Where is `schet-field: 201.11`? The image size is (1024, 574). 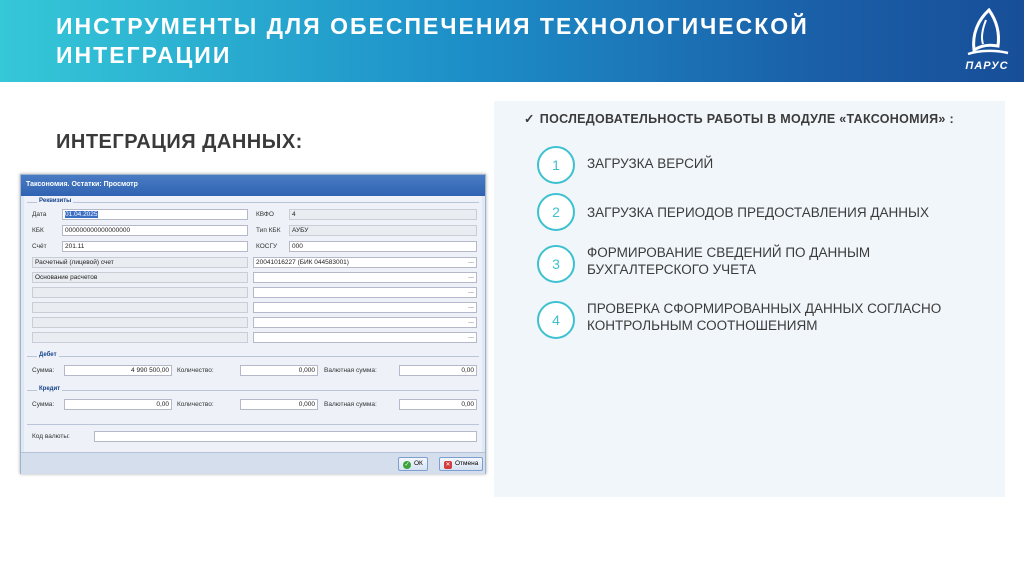 schet-field: 201.11 is located at coordinates (155, 246).